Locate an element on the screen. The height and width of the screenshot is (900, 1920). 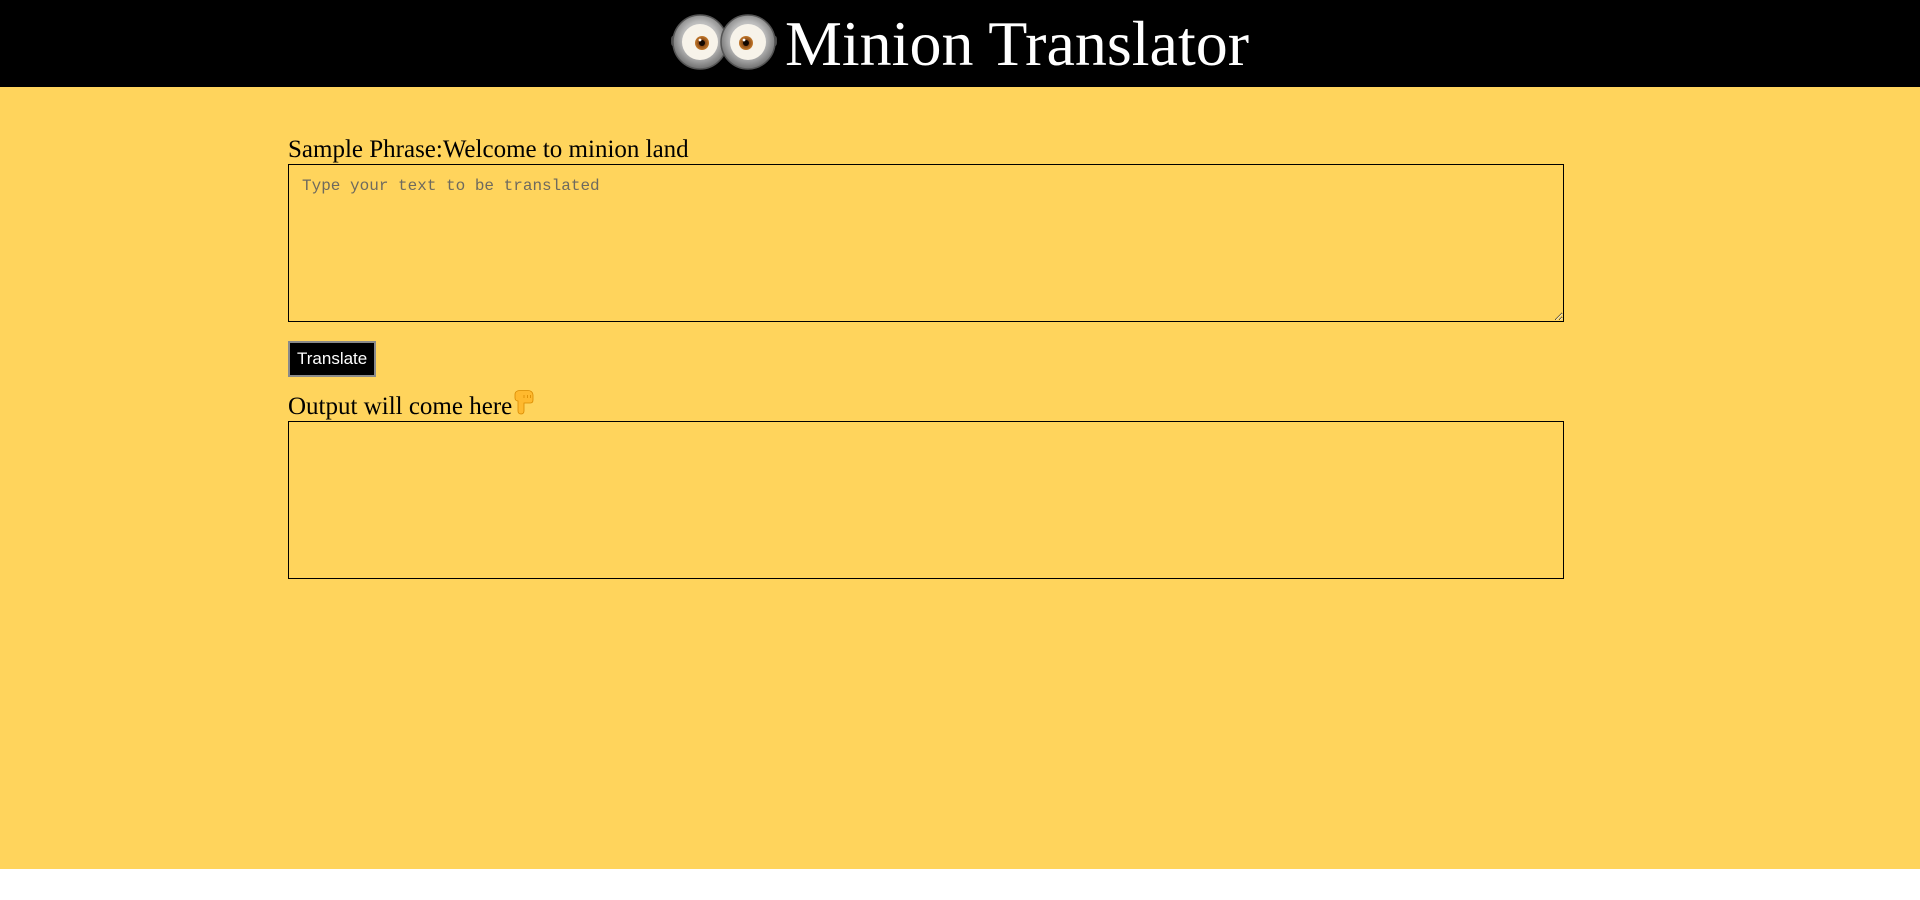
app-header: Minion Translator is located at coordinates (960, 43).